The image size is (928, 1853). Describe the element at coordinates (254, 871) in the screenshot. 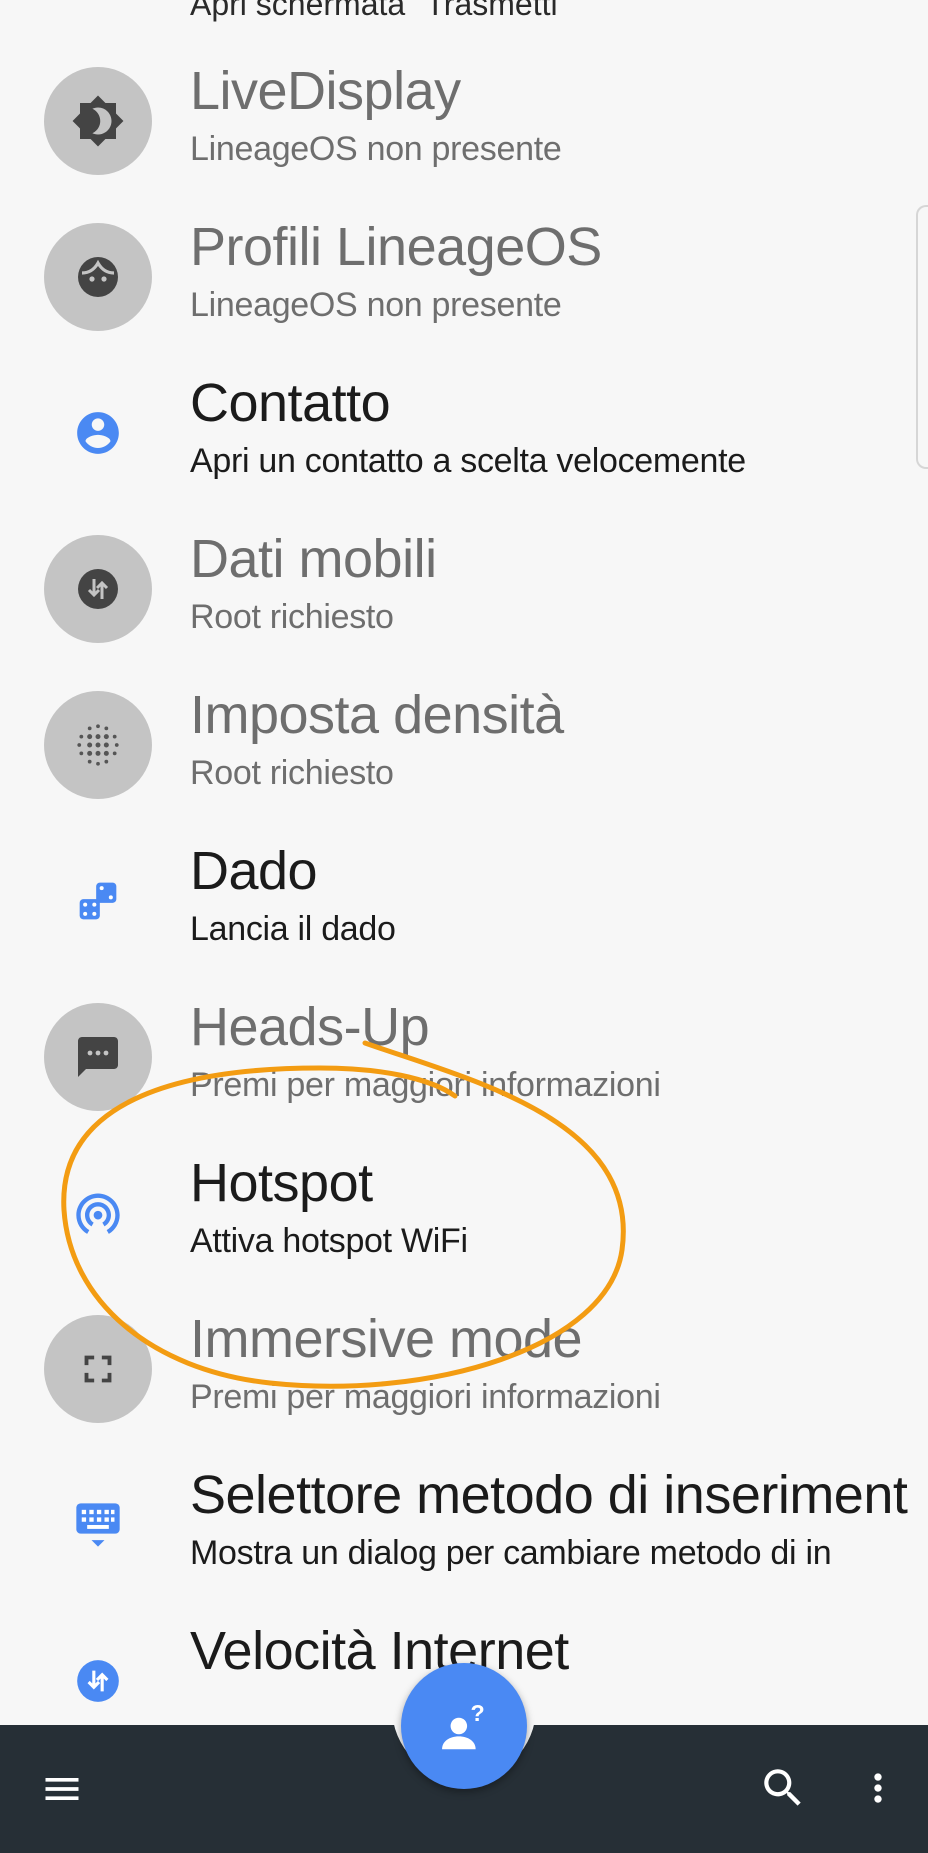

I see `tile-title: Dado` at that location.